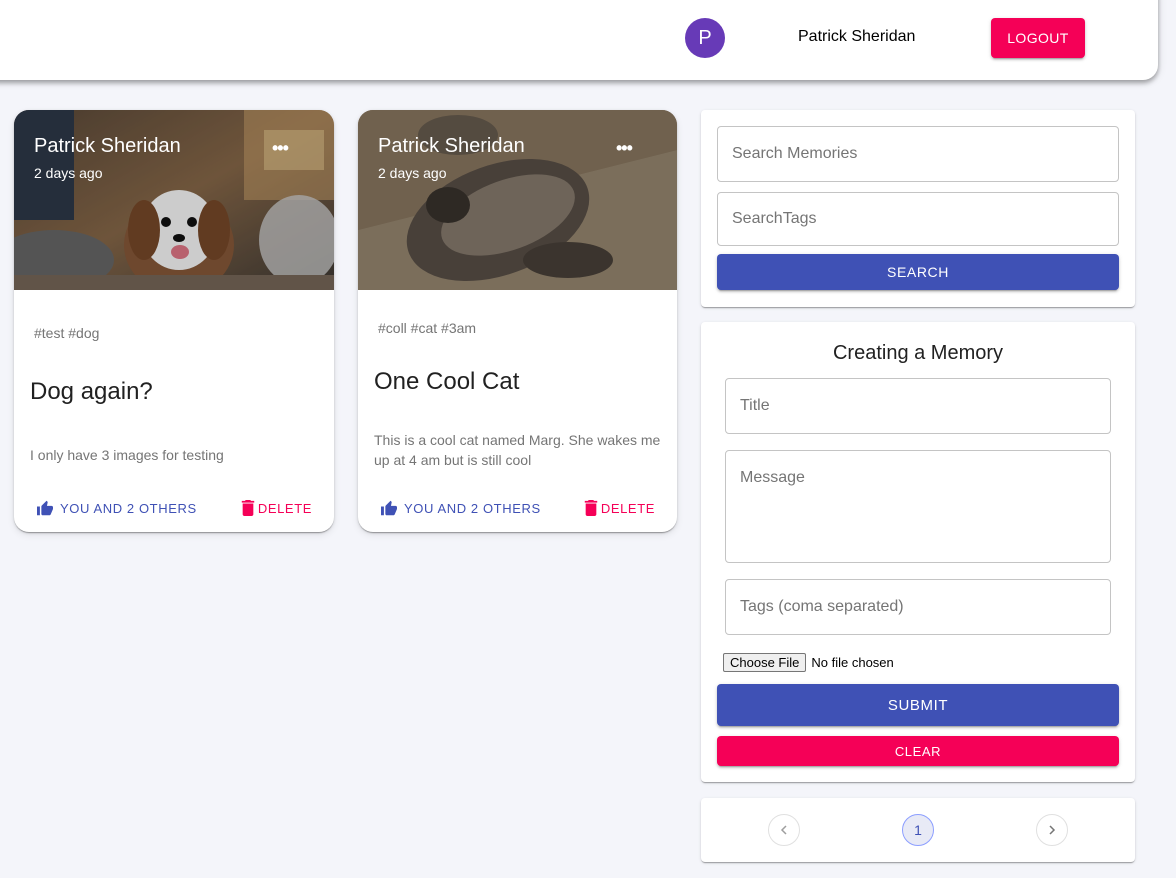 The width and height of the screenshot is (1176, 878). Describe the element at coordinates (918, 272) in the screenshot. I see `search-button: SEARCH` at that location.